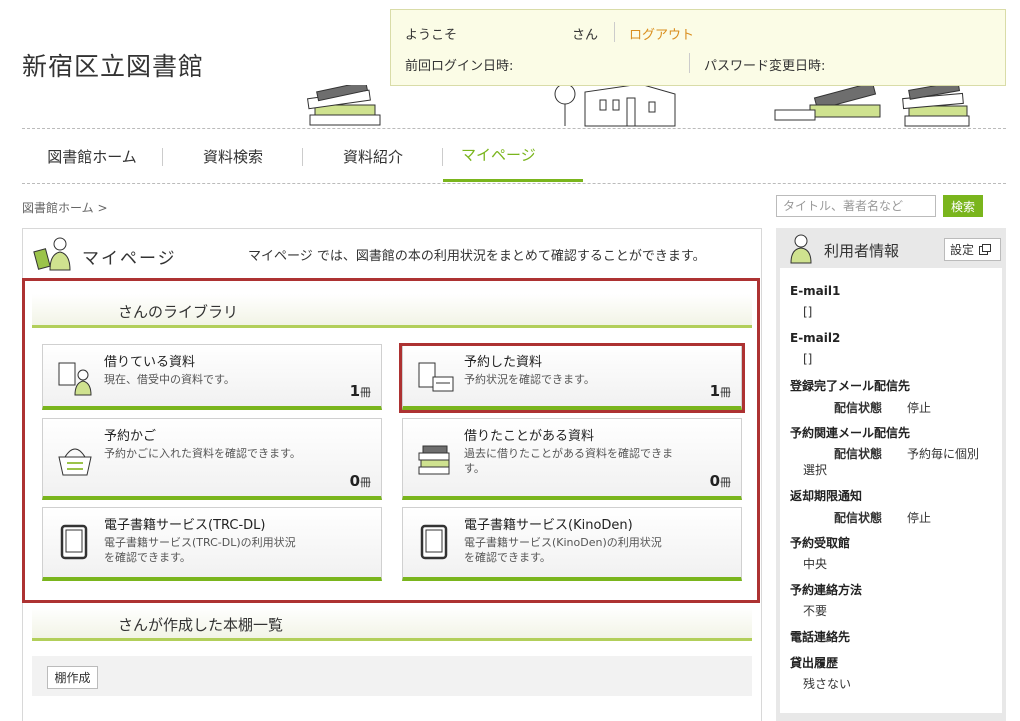 Image resolution: width=1020 pixels, height=721 pixels. What do you see at coordinates (826, 590) in the screenshot?
I see `contact-method-label: 予約連絡方法` at bounding box center [826, 590].